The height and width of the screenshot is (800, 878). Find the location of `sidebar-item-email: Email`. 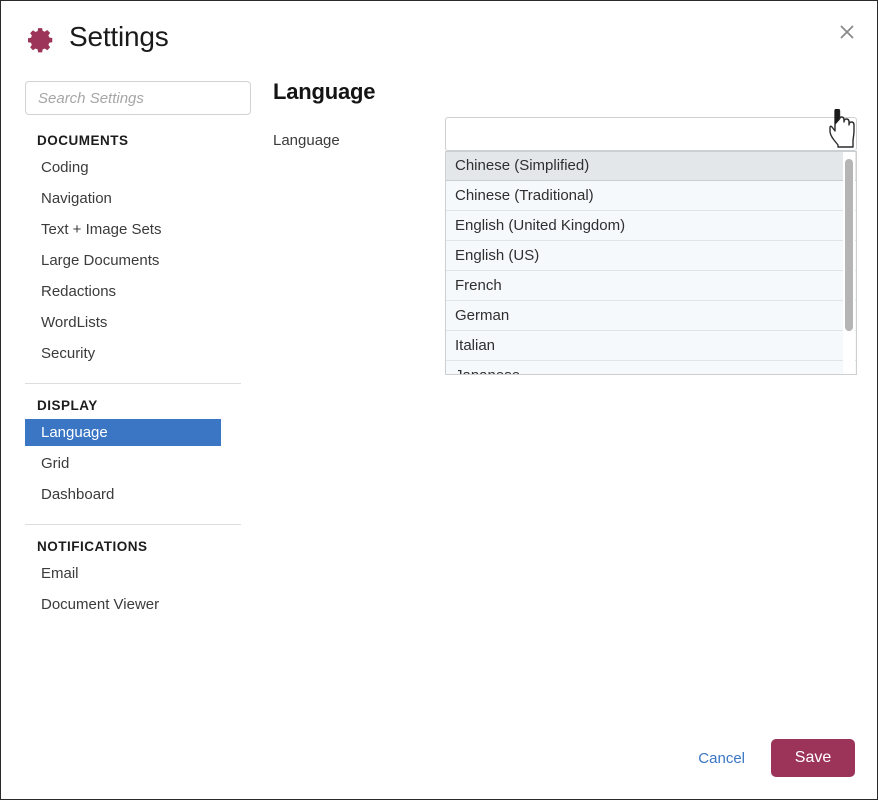

sidebar-item-email: Email is located at coordinates (123, 573).